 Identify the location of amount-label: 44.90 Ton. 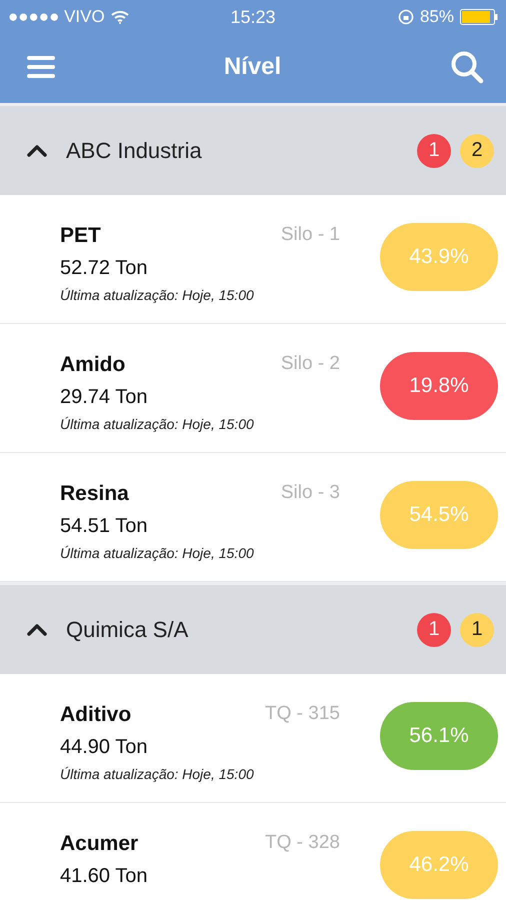
(104, 747).